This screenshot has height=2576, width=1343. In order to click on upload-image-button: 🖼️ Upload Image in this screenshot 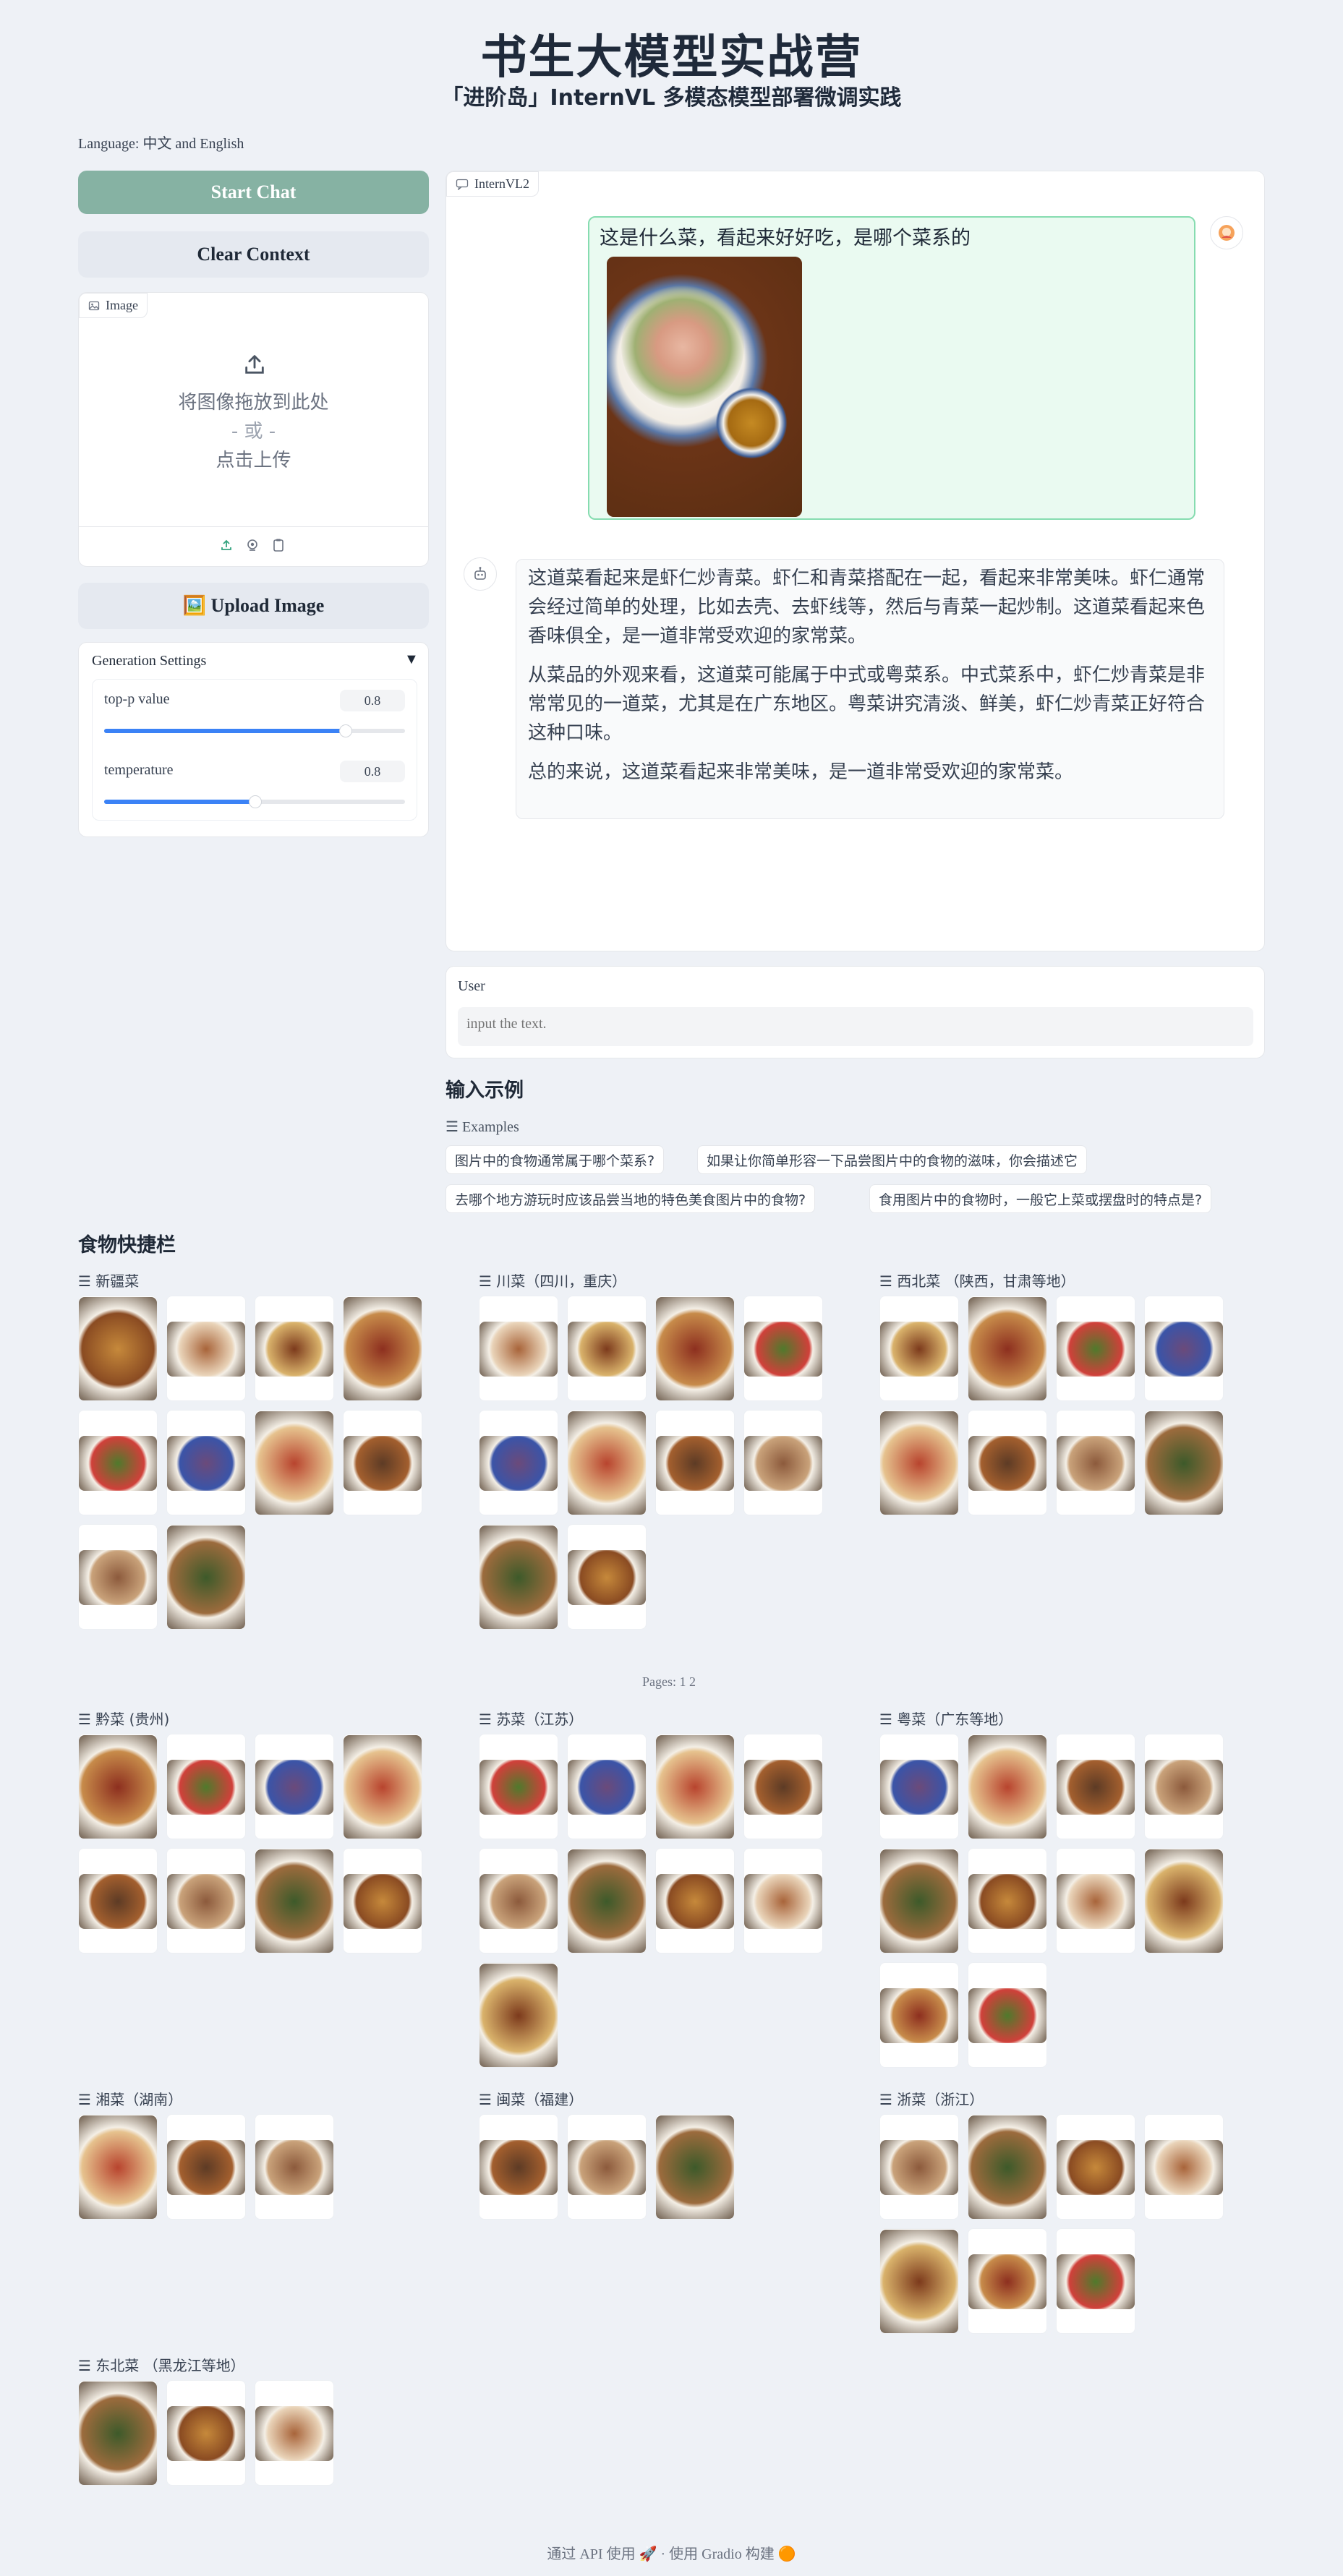, I will do `click(253, 606)`.